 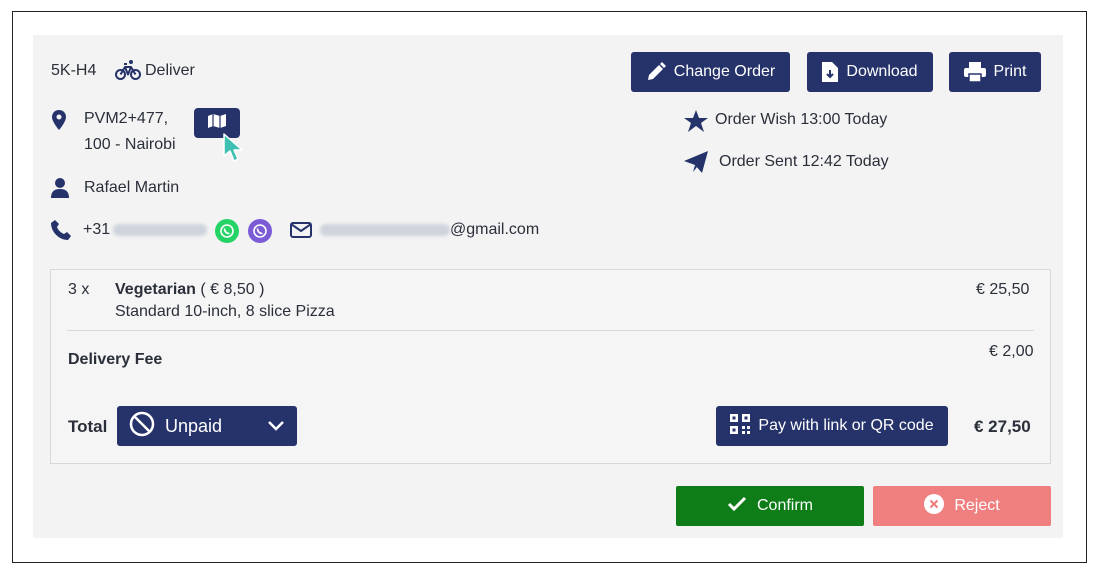 I want to click on item-name-line: Vegetarian ( € 8,50 ), so click(x=189, y=290).